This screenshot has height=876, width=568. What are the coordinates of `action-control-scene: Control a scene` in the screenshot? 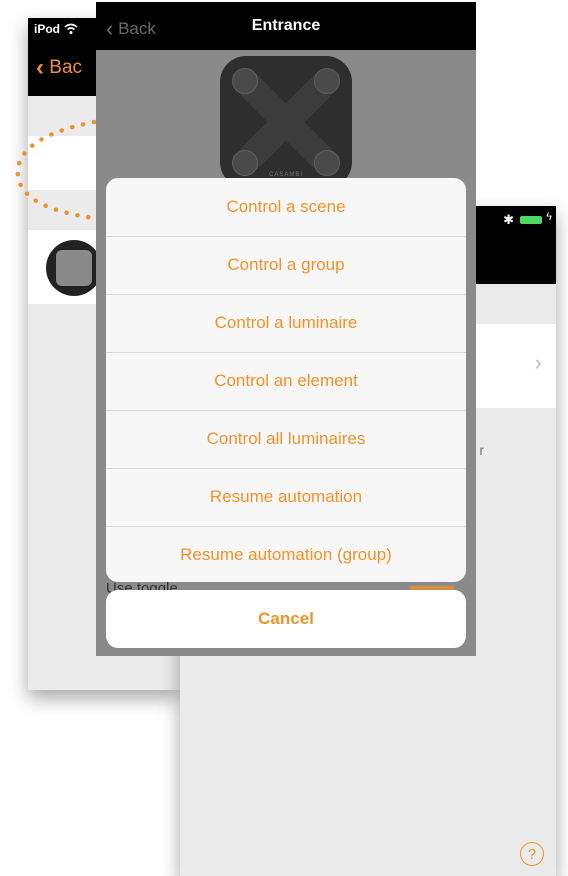 It's located at (286, 207).